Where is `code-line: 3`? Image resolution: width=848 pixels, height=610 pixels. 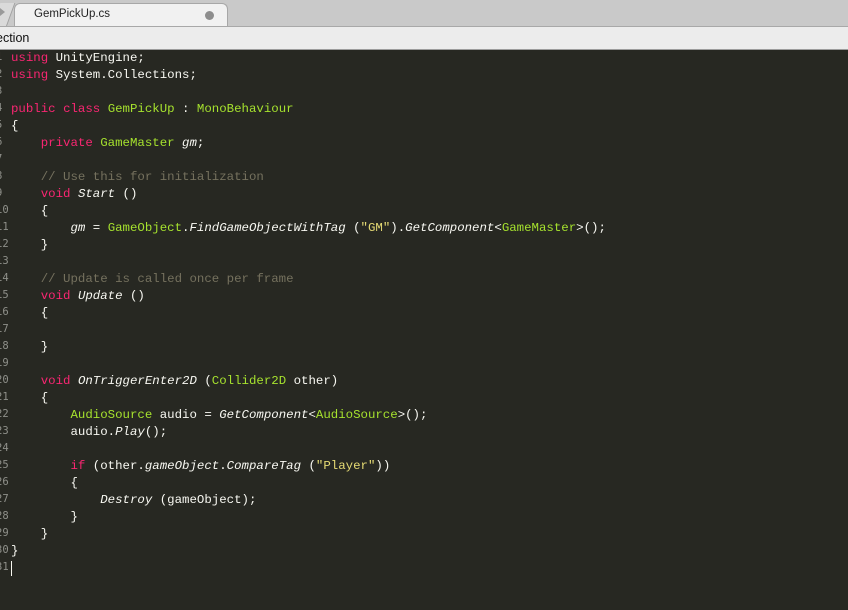 code-line: 3 is located at coordinates (424, 92).